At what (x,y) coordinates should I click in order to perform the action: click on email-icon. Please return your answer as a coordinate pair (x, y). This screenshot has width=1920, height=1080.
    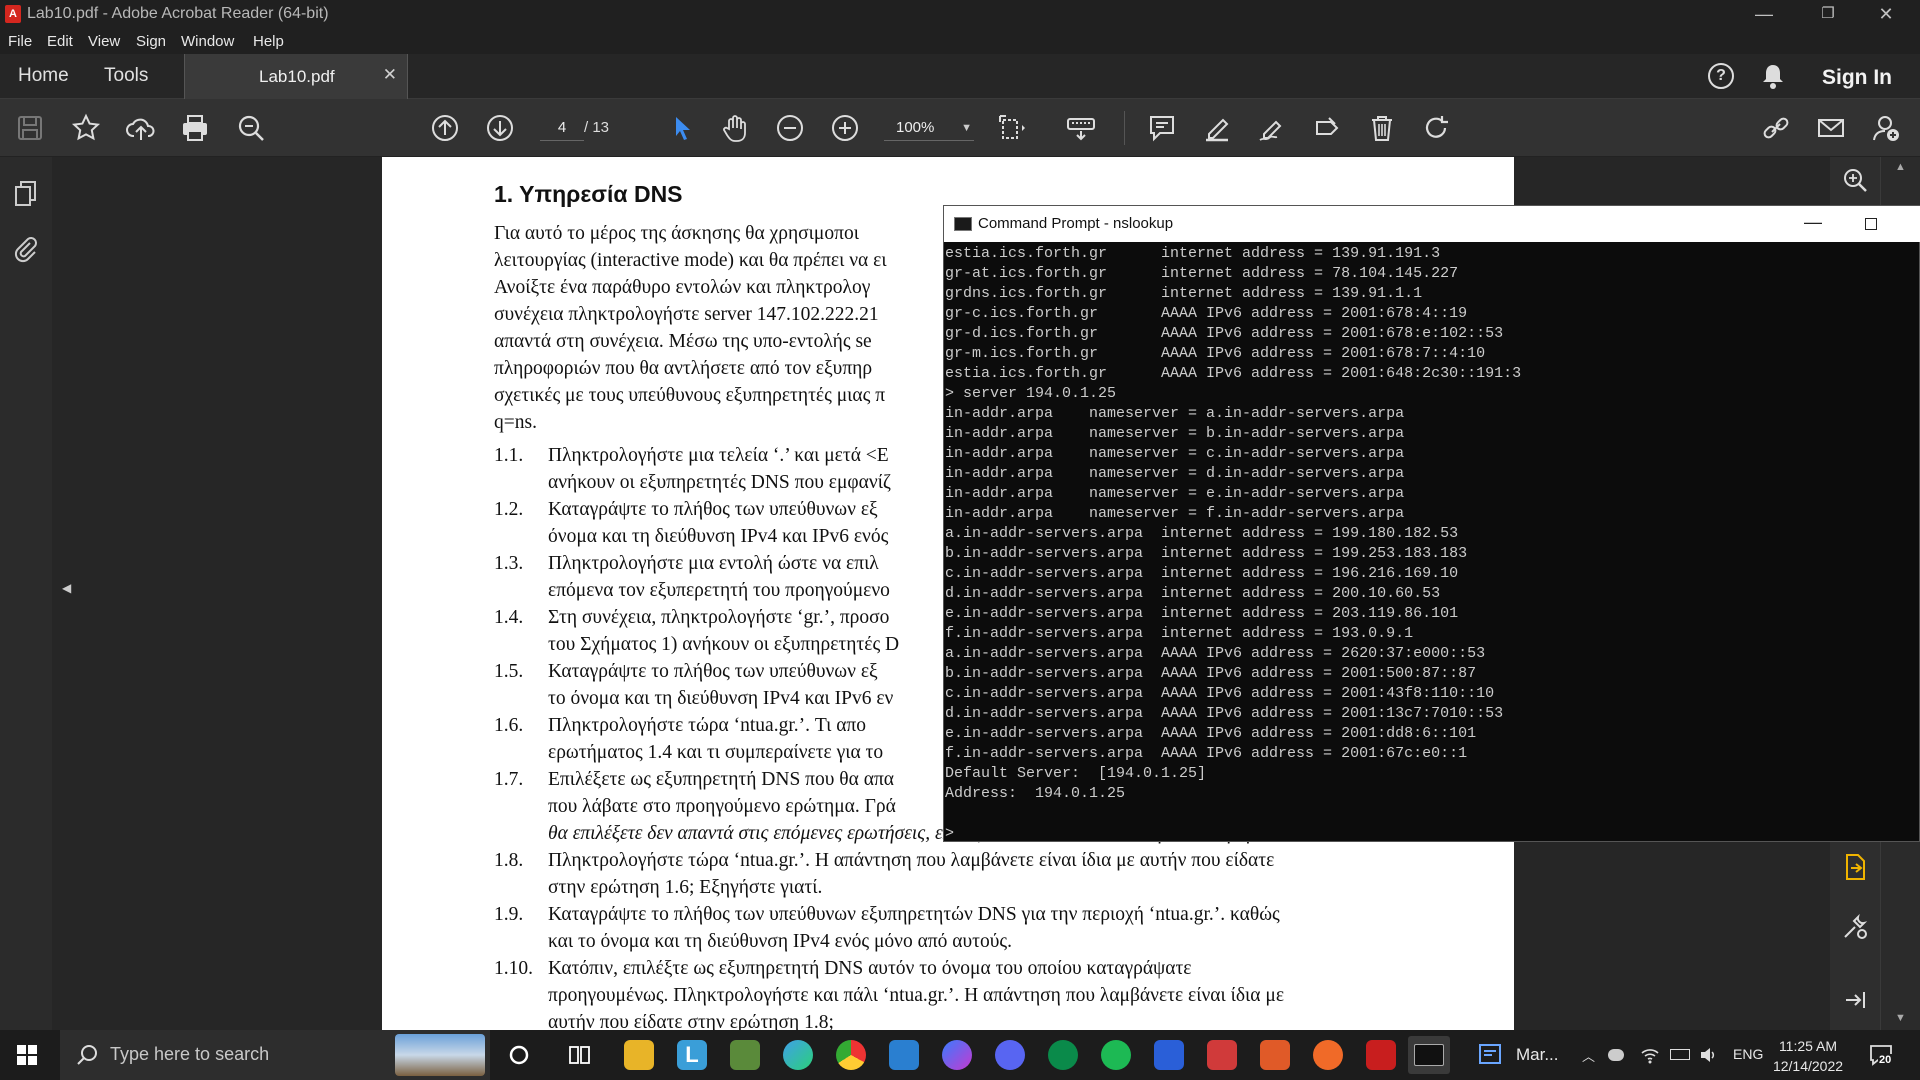
    Looking at the image, I should click on (1831, 128).